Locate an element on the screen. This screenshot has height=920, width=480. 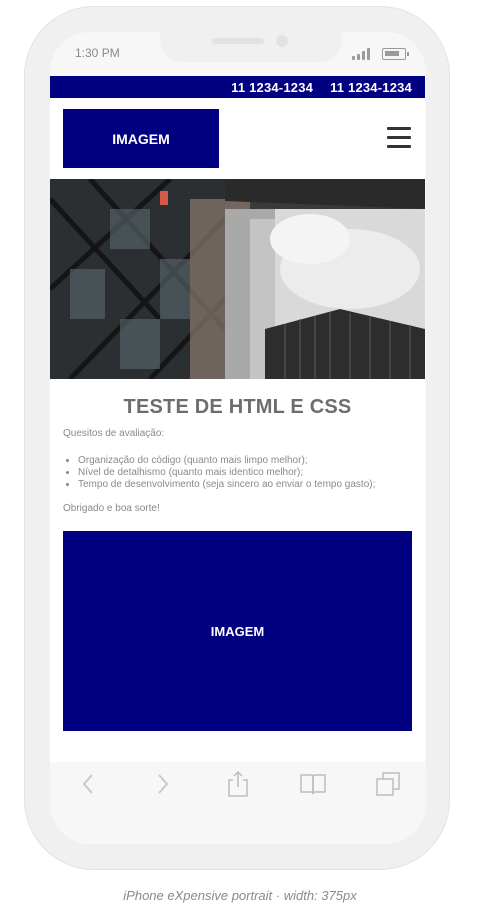
criteria-intro: Quesitos de avaliação: is located at coordinates (114, 433).